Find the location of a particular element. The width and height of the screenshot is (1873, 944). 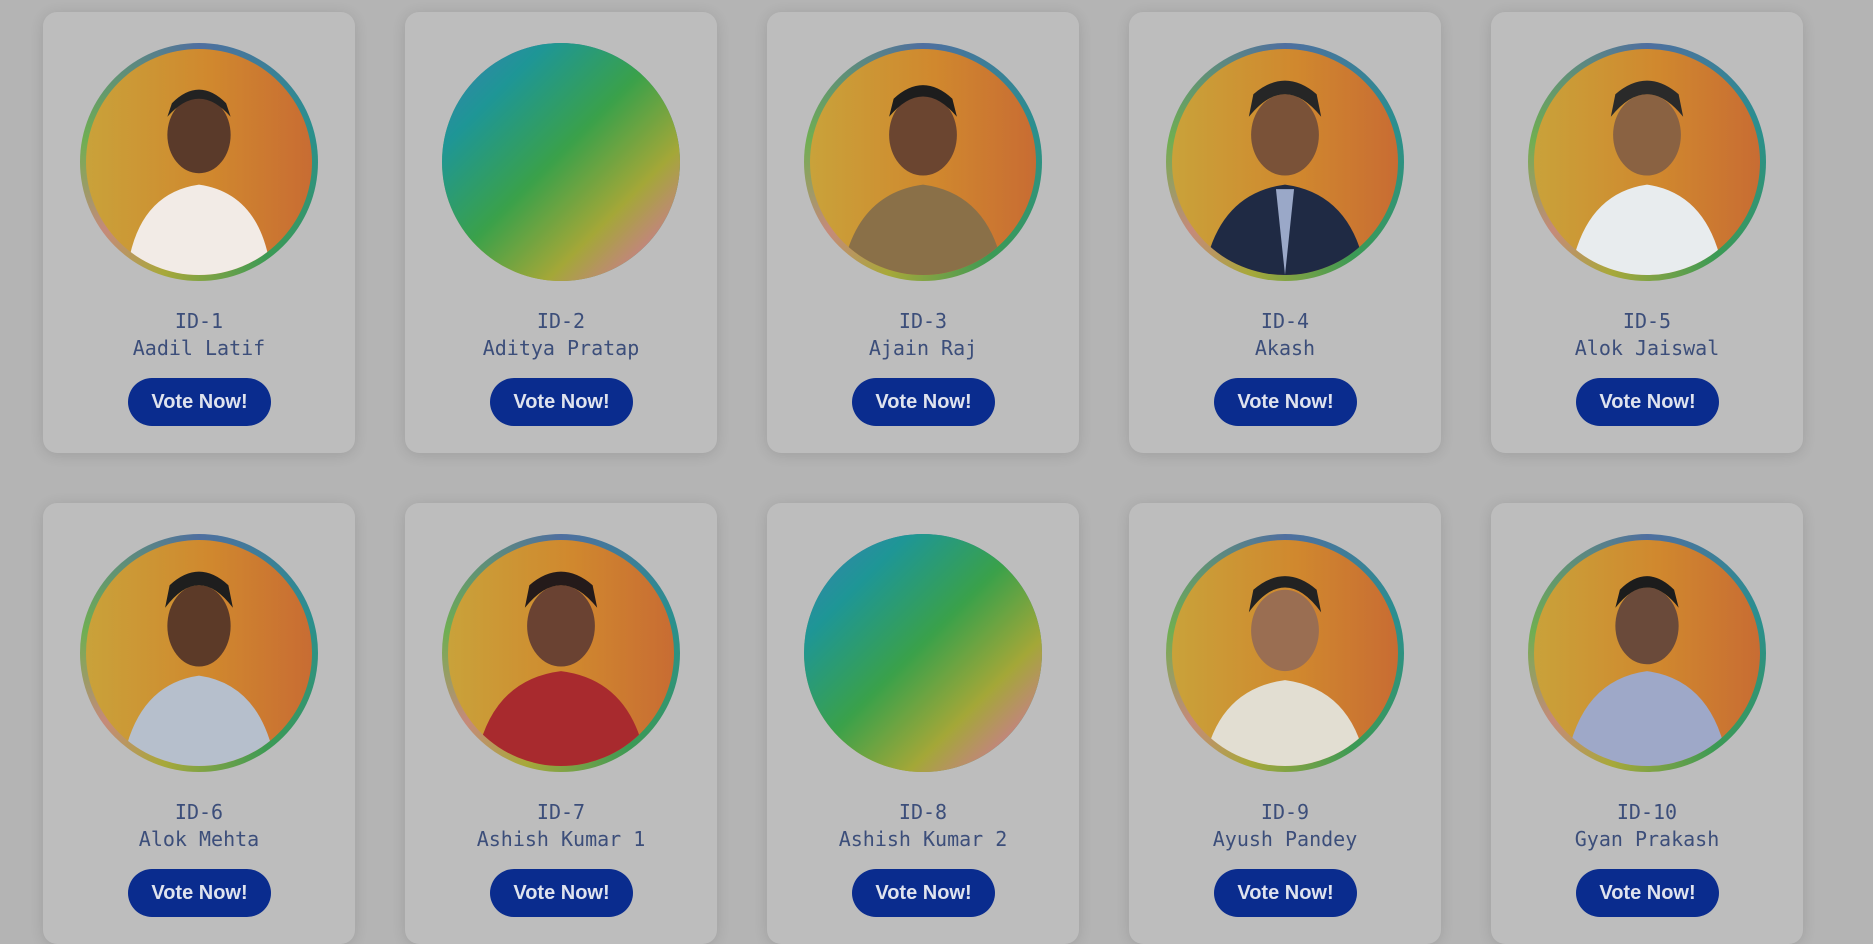

candidate-name: Ayush Pandey is located at coordinates (1285, 839).